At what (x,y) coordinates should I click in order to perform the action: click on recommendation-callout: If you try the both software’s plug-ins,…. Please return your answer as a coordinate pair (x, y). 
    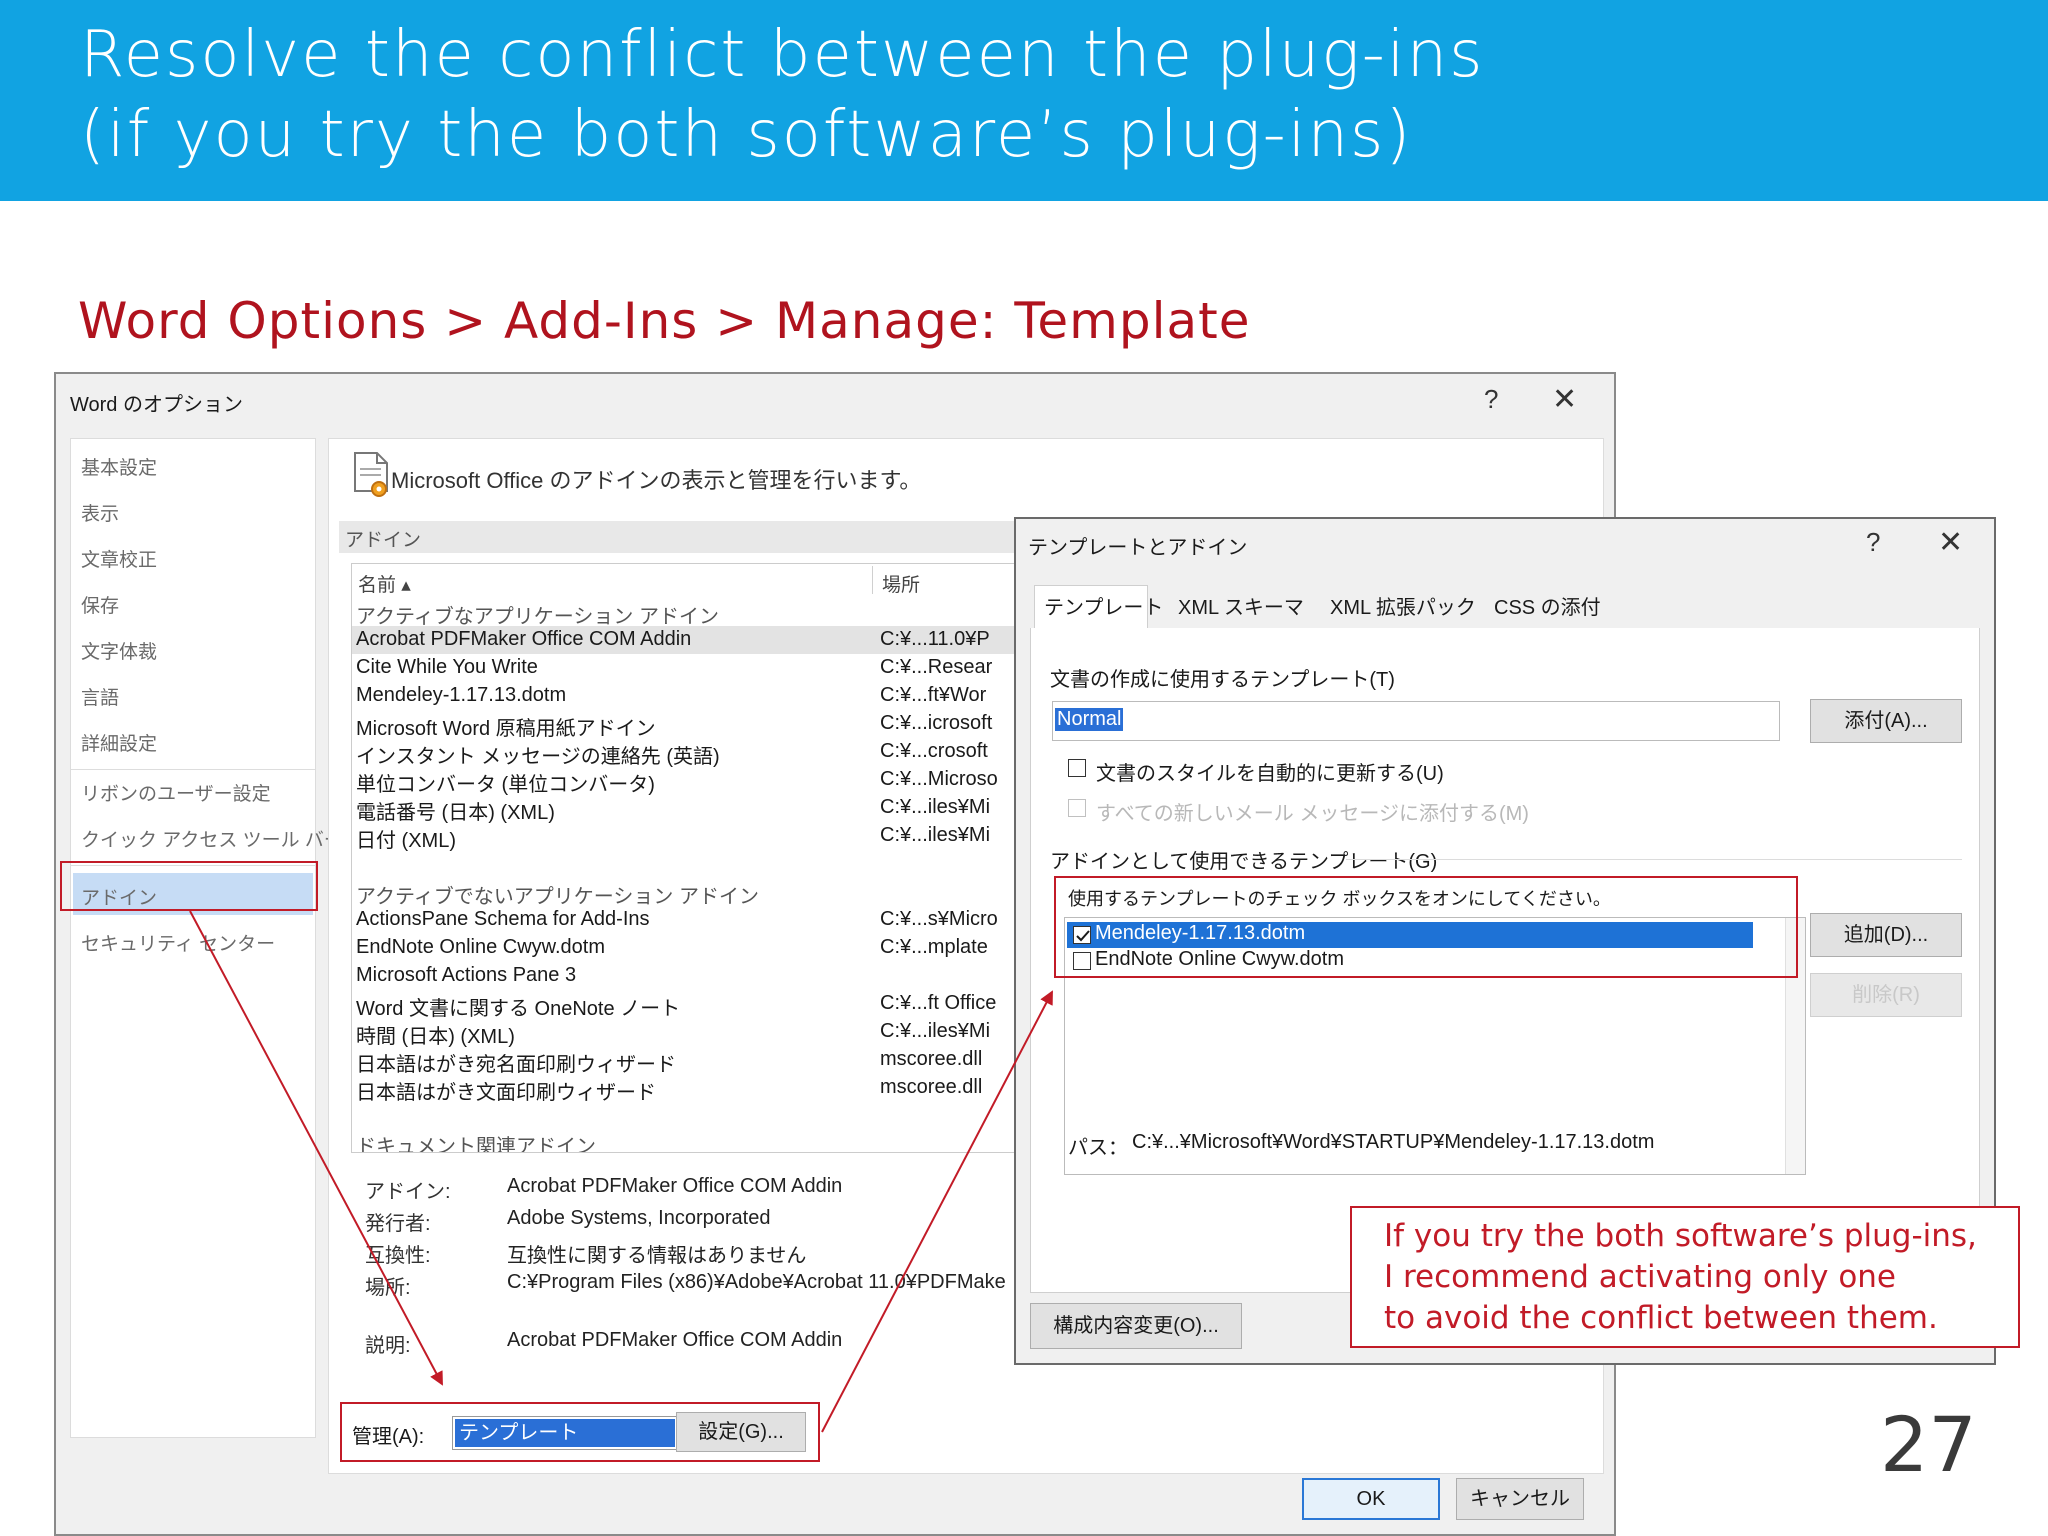
    Looking at the image, I should click on (1685, 1277).